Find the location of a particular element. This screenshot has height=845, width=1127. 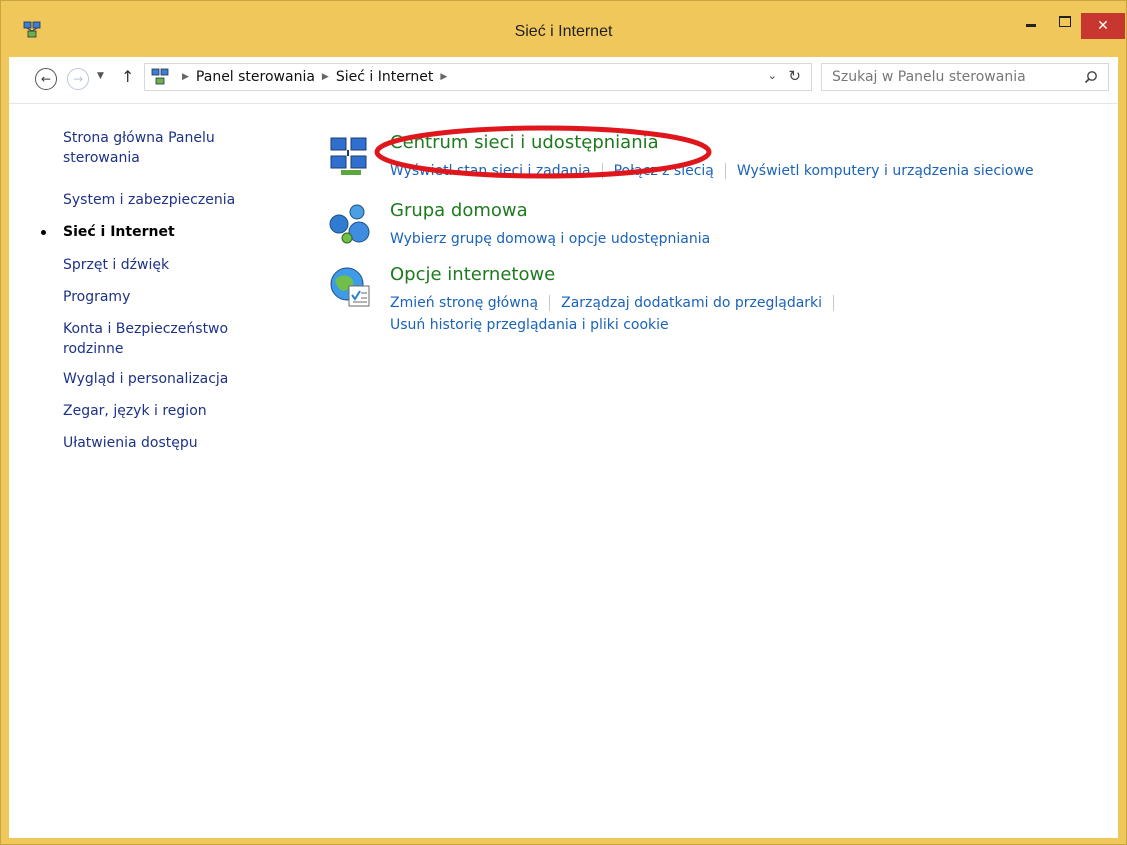

back-button: ← is located at coordinates (46, 79).